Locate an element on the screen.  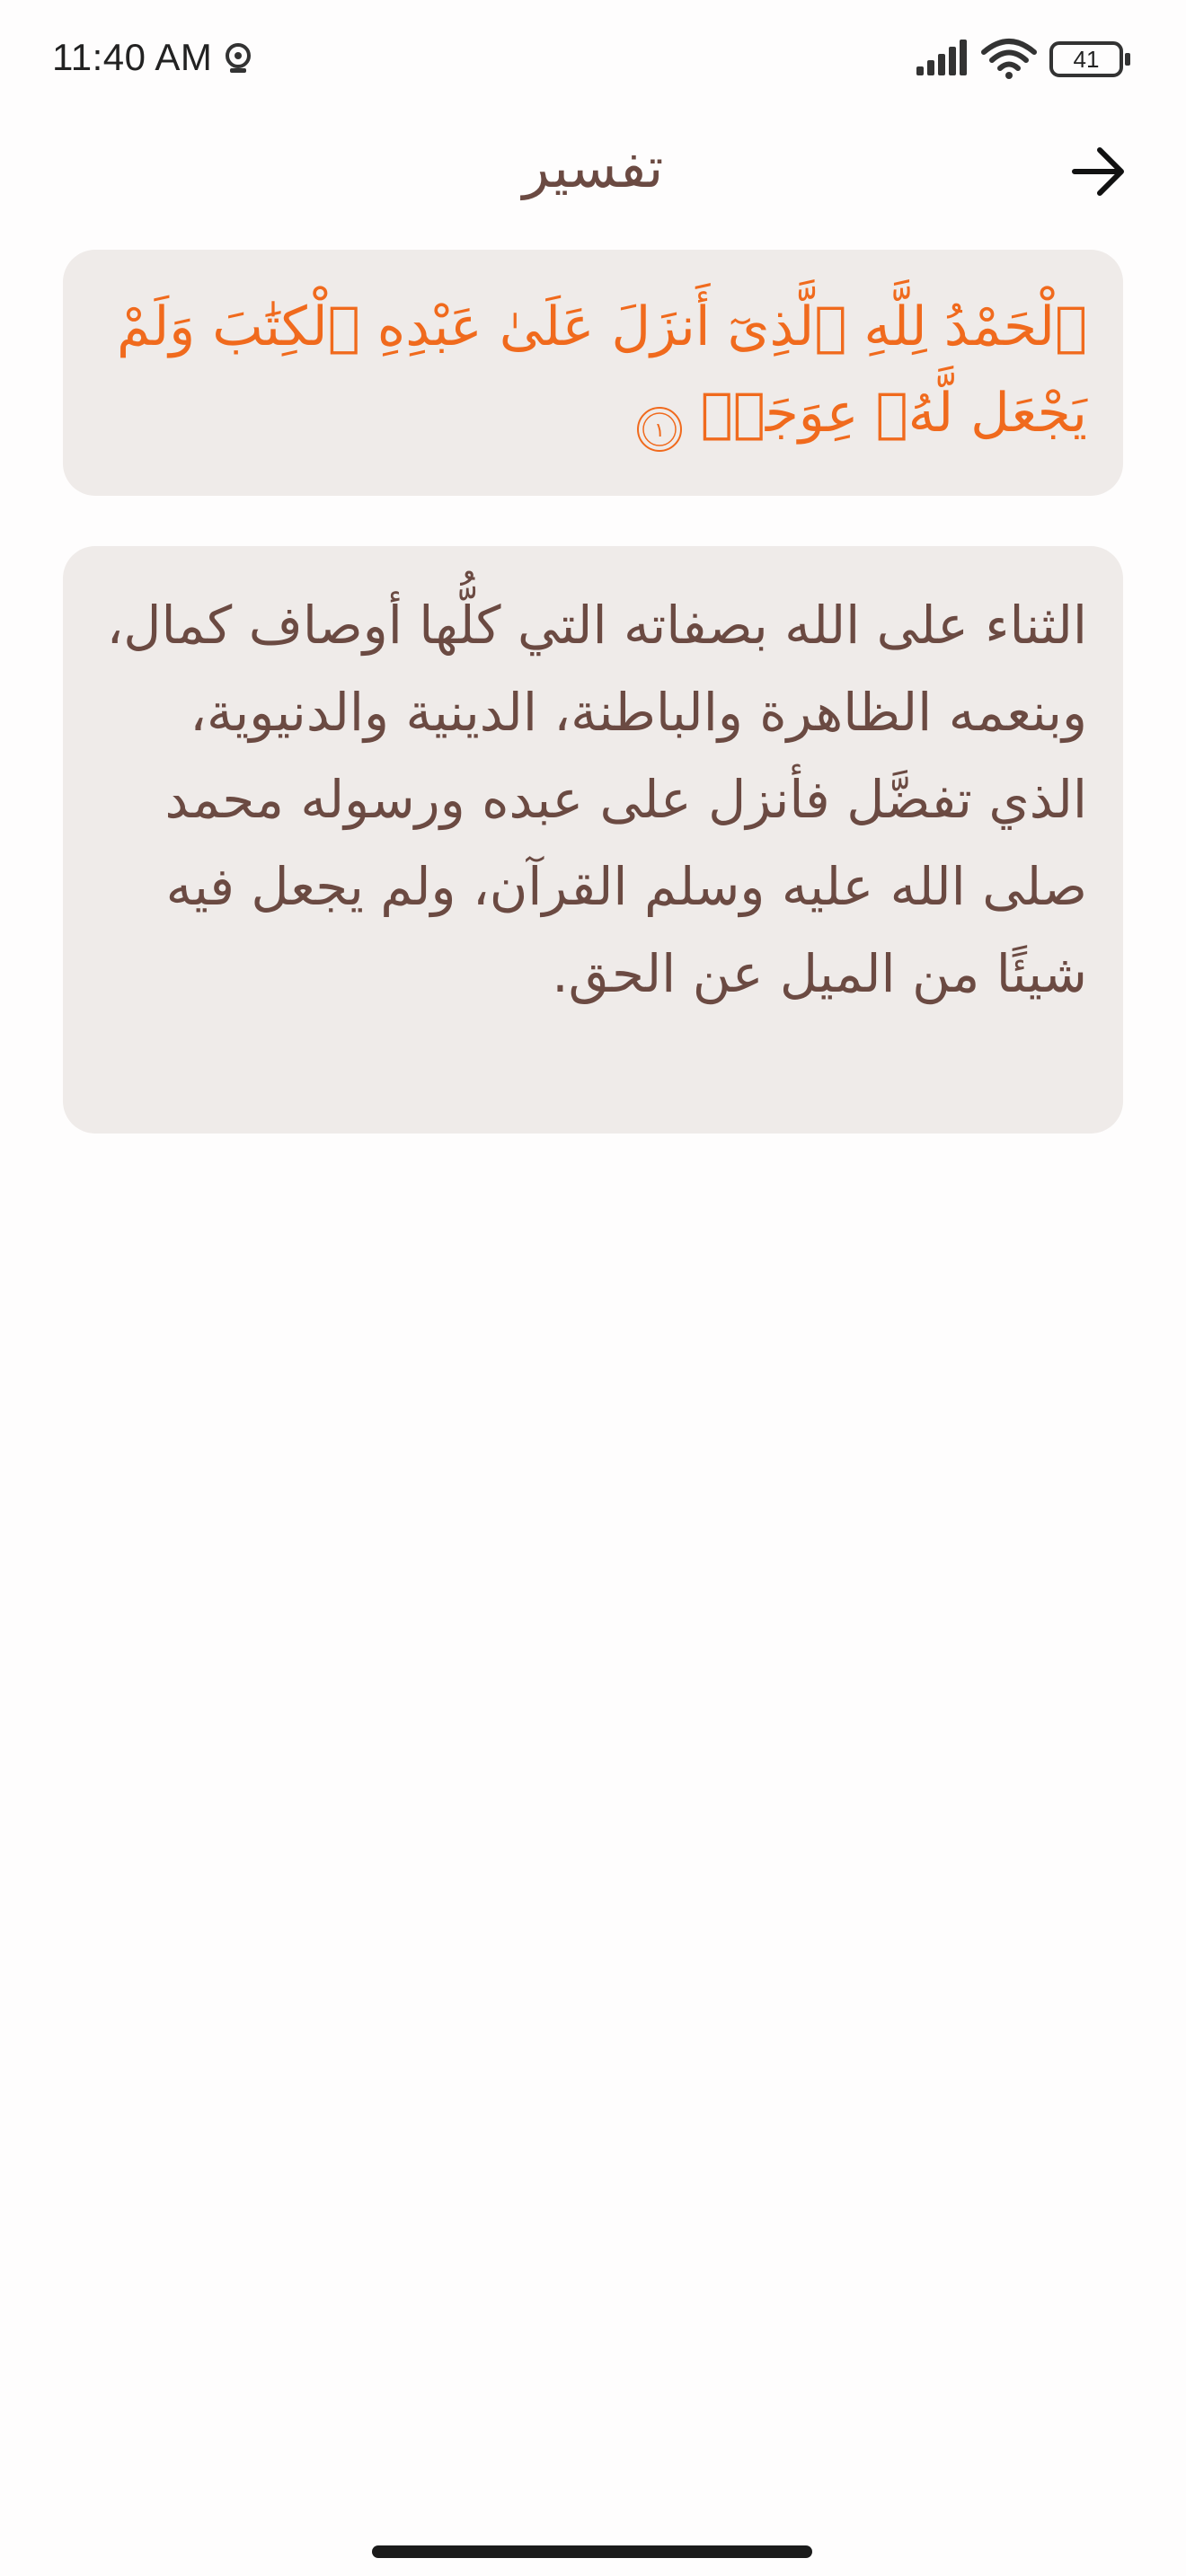
status-time: 11:40 AM is located at coordinates (132, 57).